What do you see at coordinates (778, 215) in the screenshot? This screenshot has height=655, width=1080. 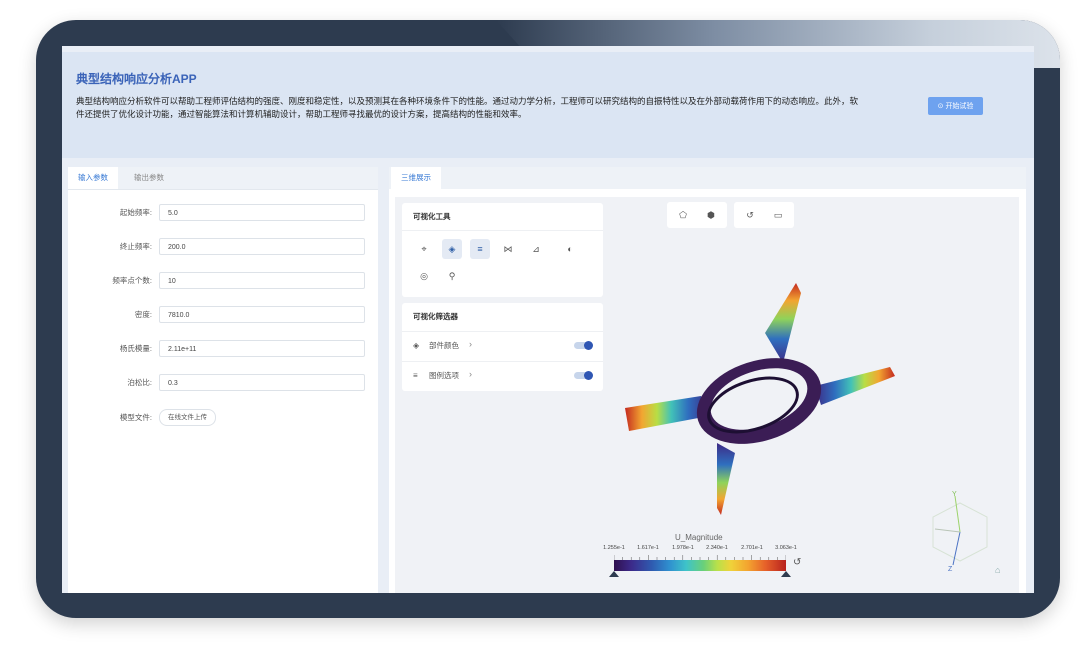 I see `screenshot-icon: ▭` at bounding box center [778, 215].